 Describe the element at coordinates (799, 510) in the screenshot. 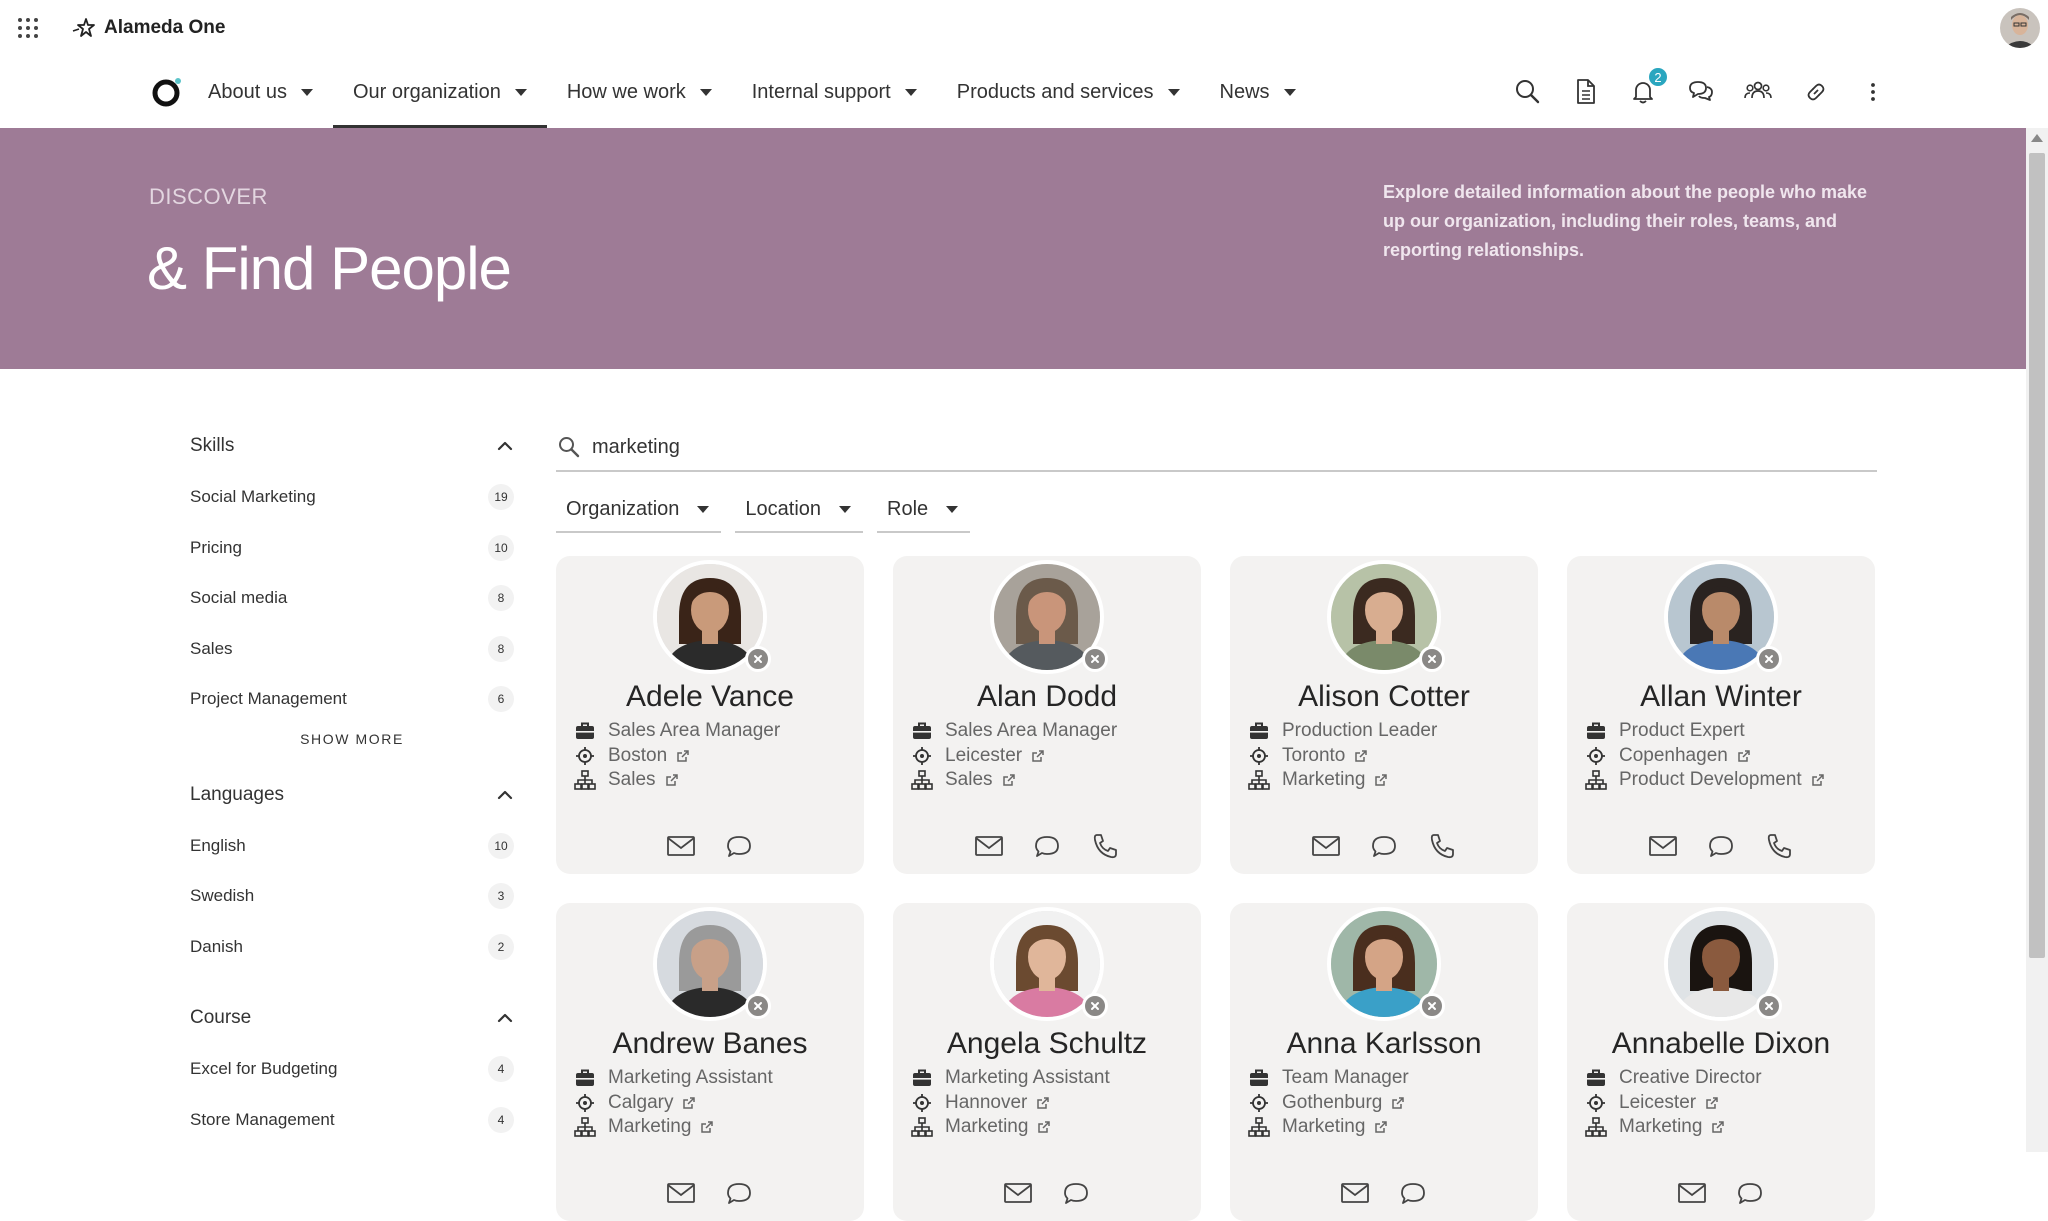

I see `filter-location: Location` at that location.